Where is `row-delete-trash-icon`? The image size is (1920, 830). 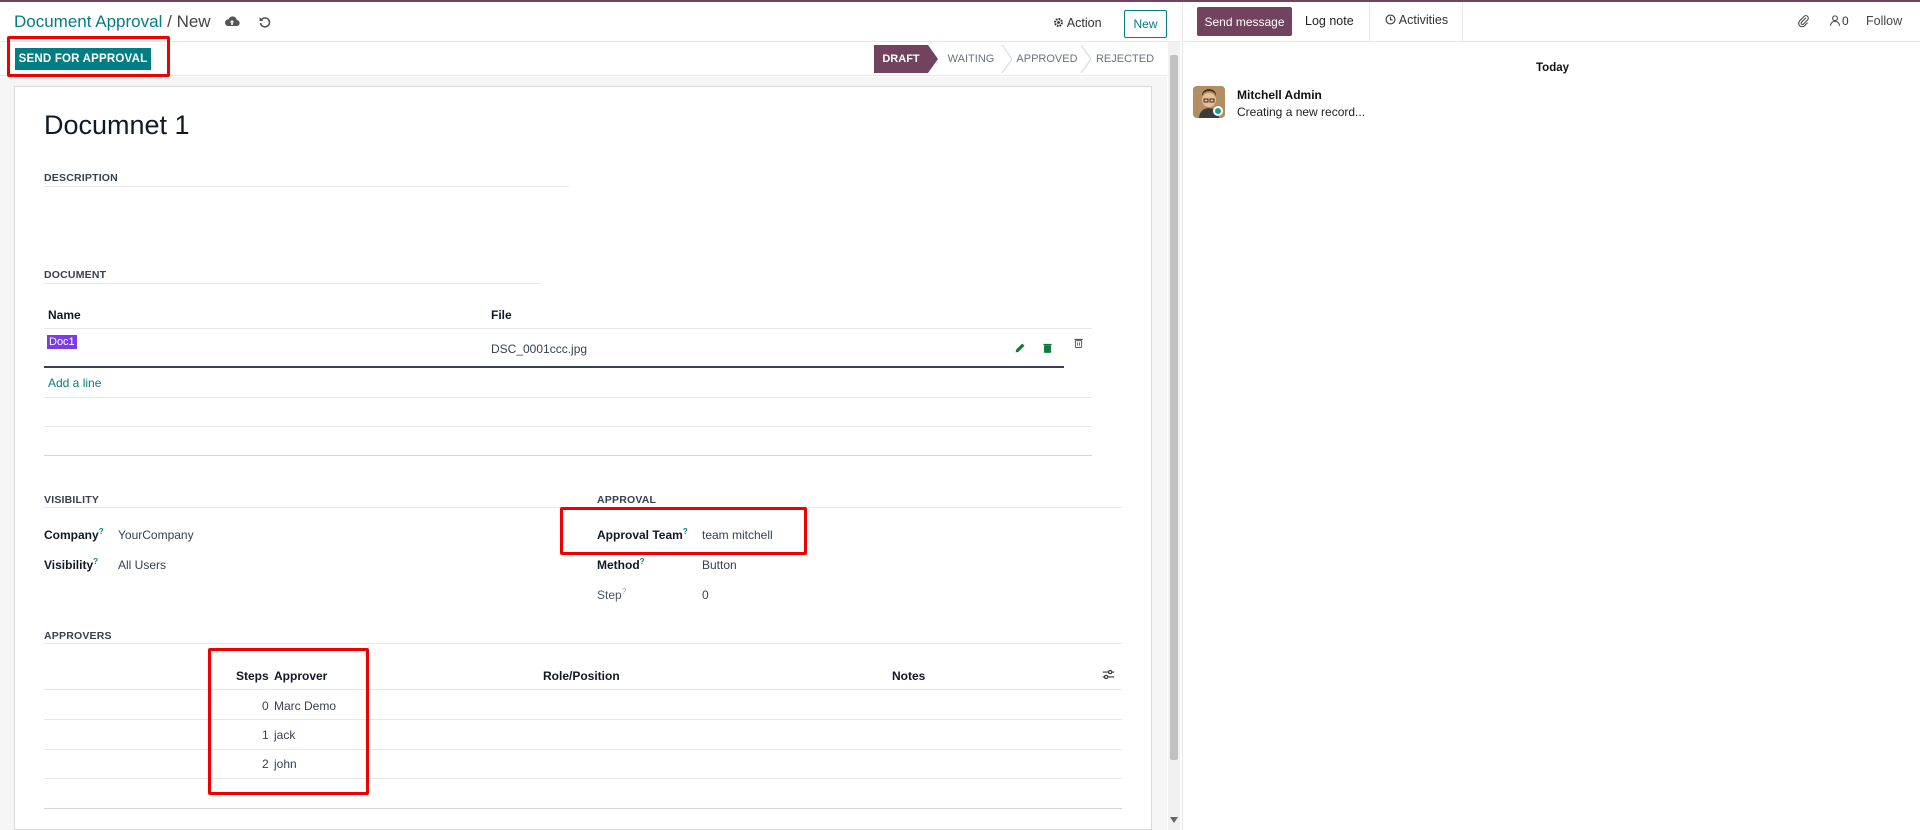
row-delete-trash-icon is located at coordinates (1078, 343).